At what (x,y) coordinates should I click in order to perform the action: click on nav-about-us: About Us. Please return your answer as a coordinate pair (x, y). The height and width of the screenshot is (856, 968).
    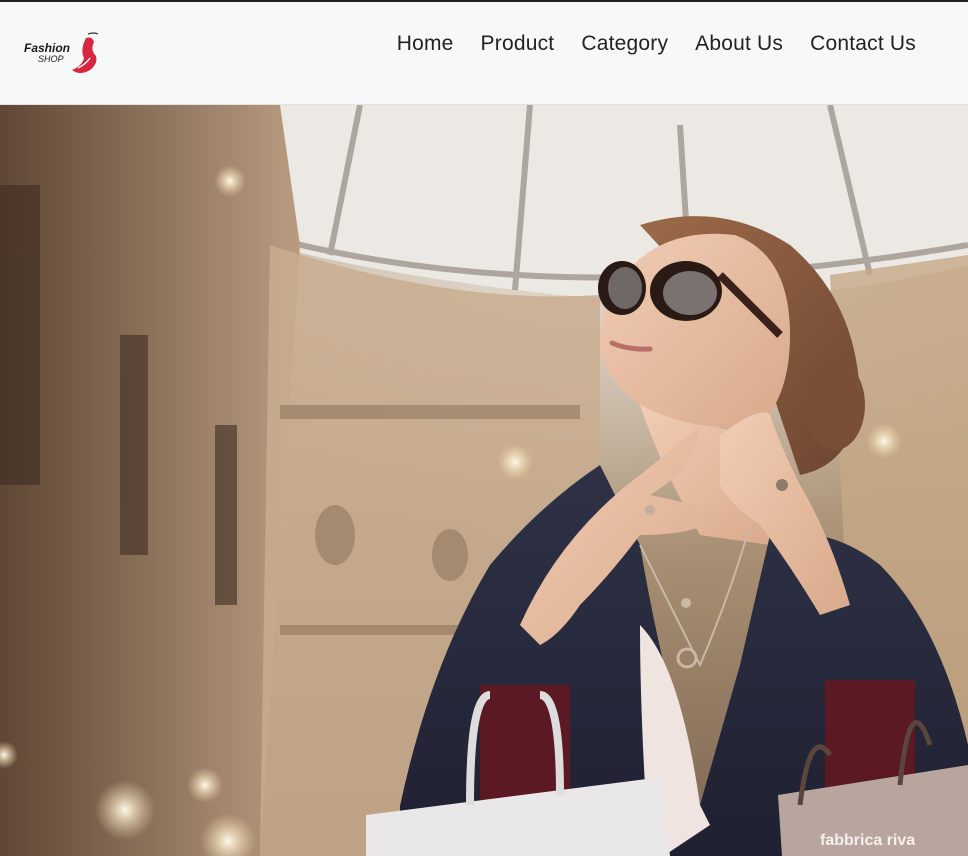
    Looking at the image, I should click on (739, 44).